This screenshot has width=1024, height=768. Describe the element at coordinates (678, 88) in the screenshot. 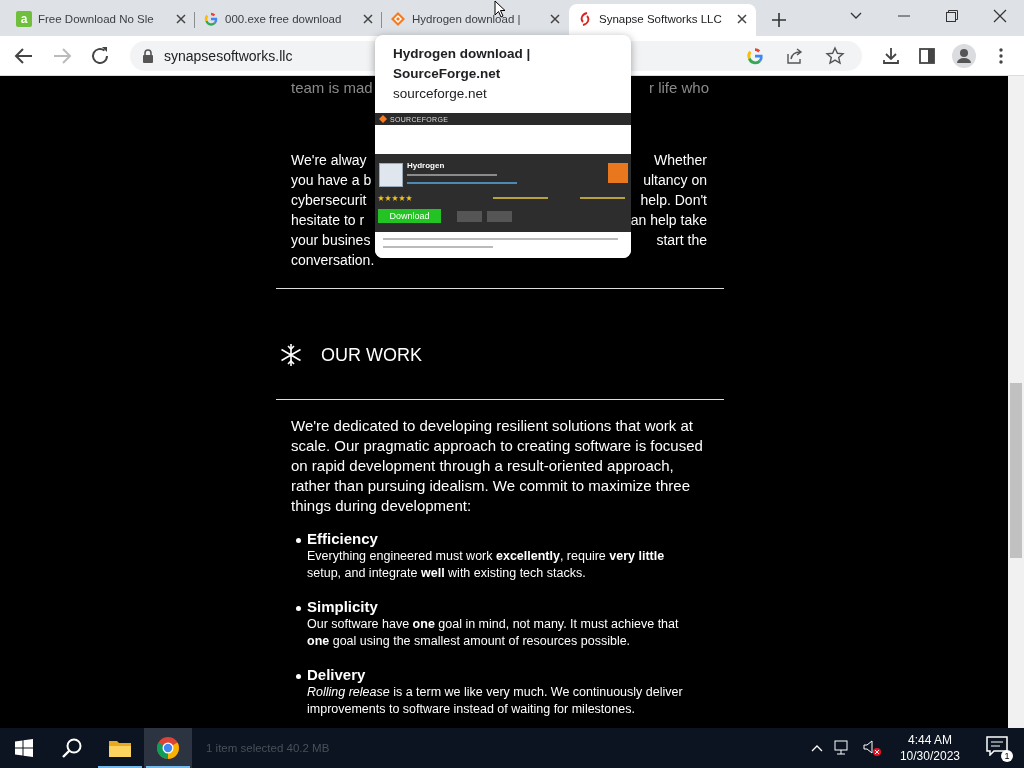

I see `body-text: r life who` at that location.